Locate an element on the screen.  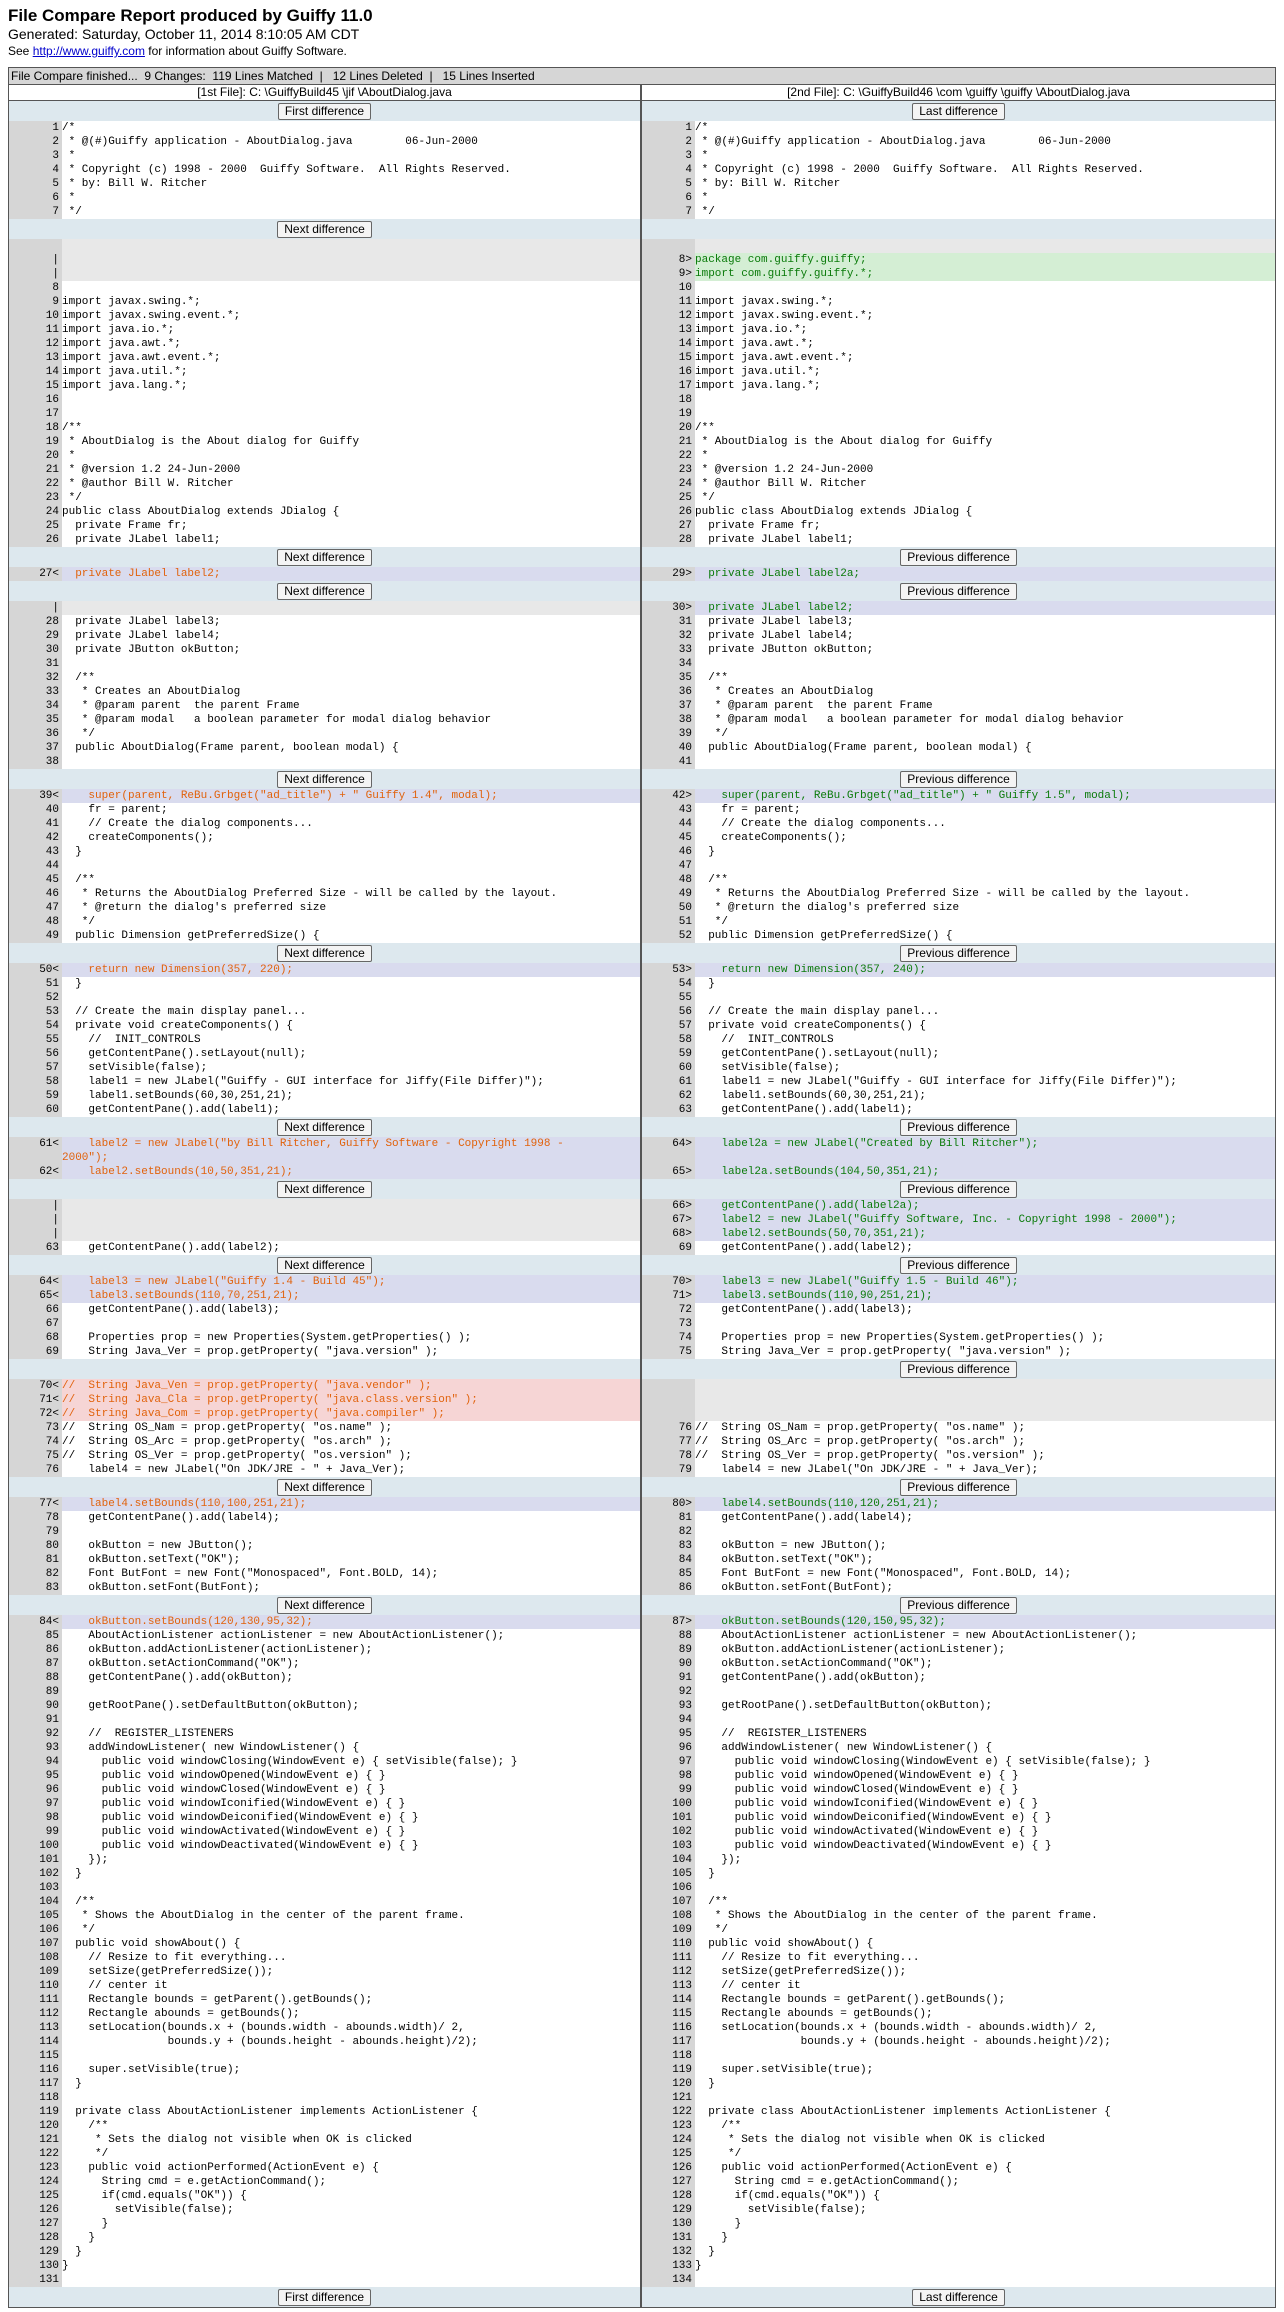
line-number: 114 is located at coordinates (35, 2042).